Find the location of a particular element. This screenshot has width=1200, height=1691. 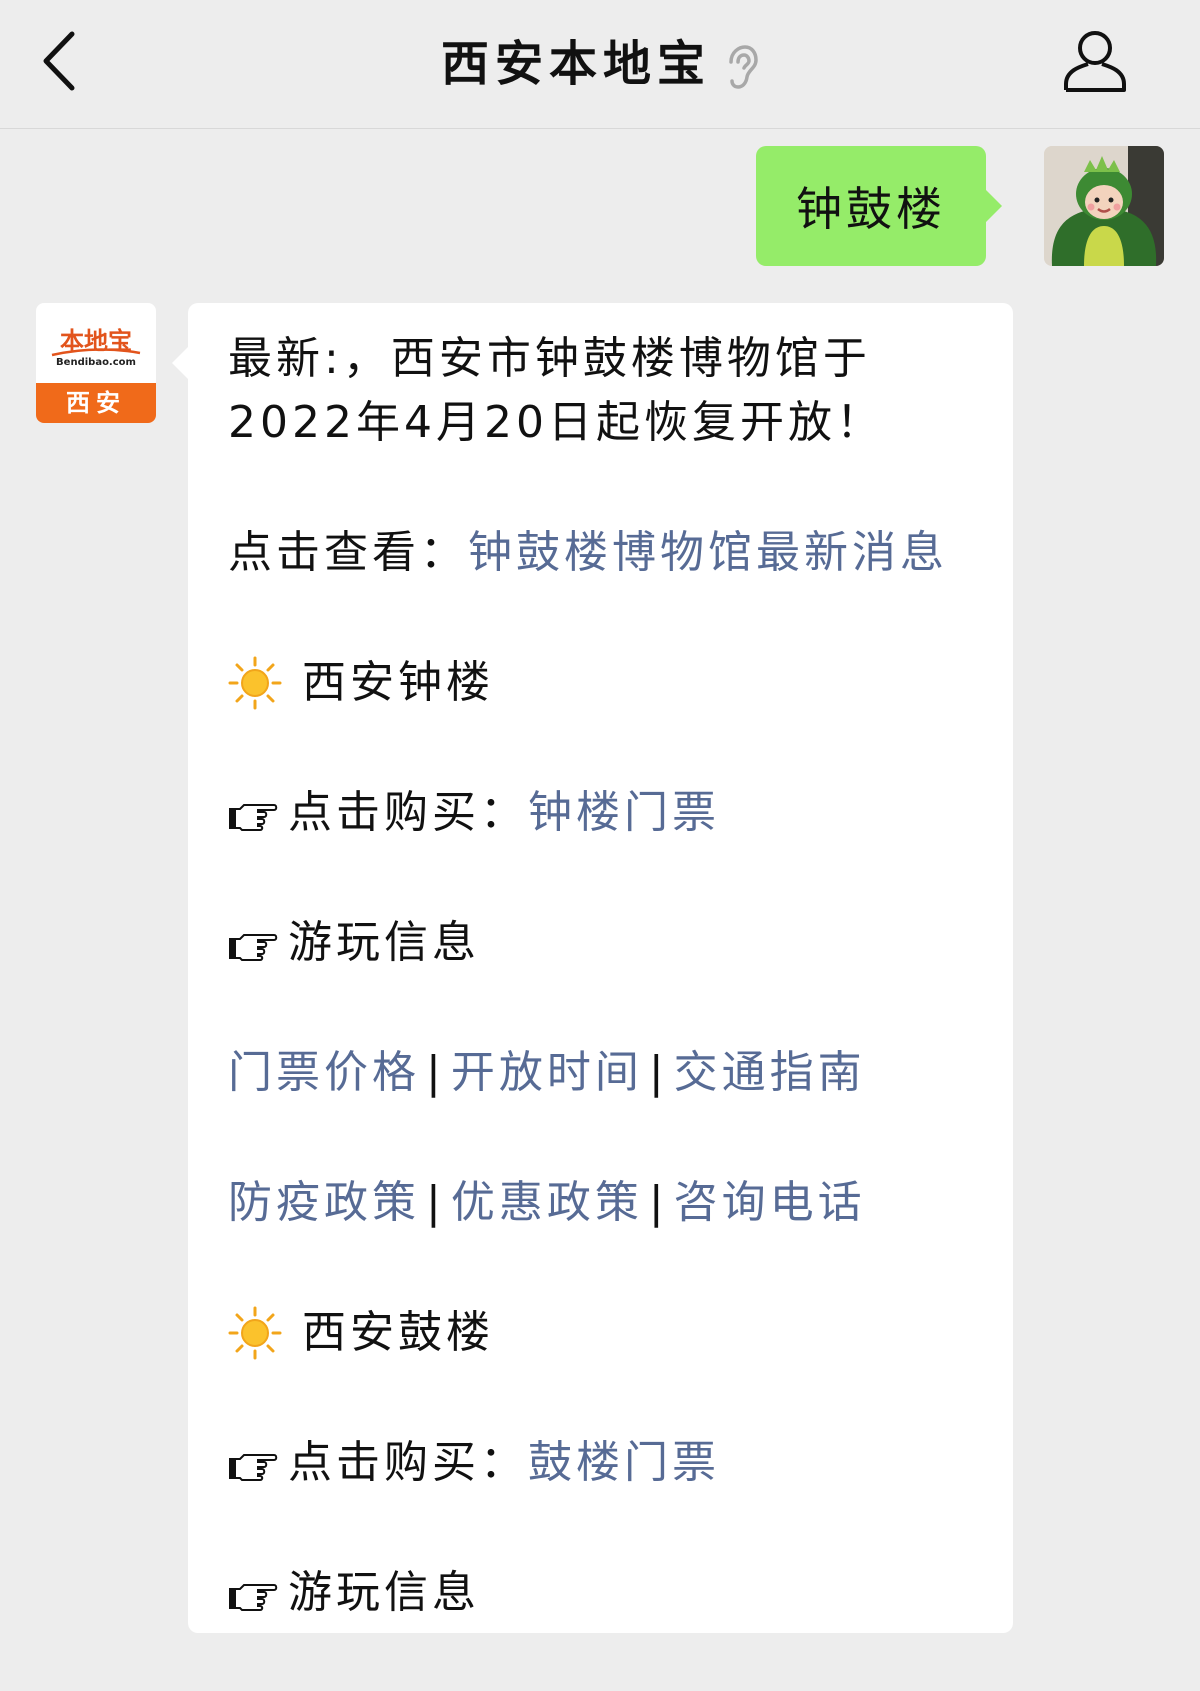

logo-top: 本地宝 Bendibao.com is located at coordinates (96, 343).